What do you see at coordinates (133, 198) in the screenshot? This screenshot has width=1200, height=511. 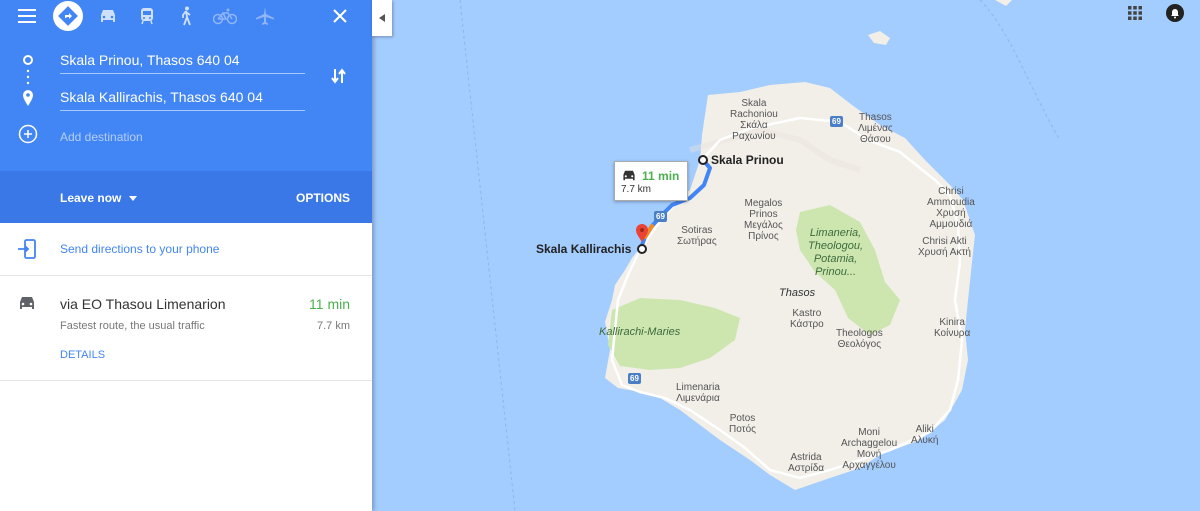 I see `chevron-down-icon` at bounding box center [133, 198].